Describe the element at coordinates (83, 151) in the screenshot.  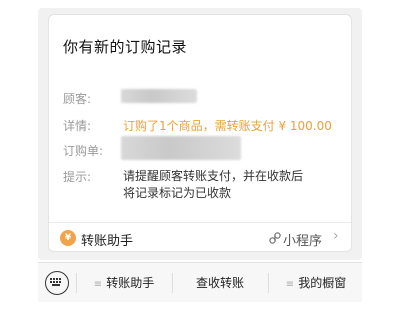
I see `order-label: 订购单:` at that location.